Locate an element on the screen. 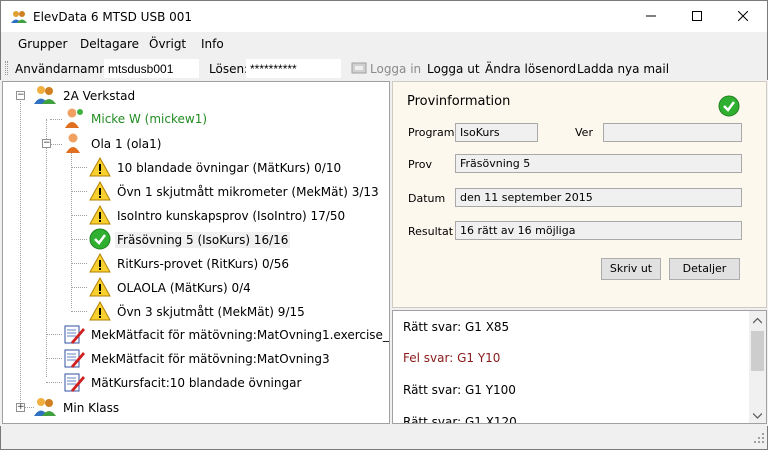 This screenshot has height=450, width=768. answers-scrollbar is located at coordinates (757, 367).